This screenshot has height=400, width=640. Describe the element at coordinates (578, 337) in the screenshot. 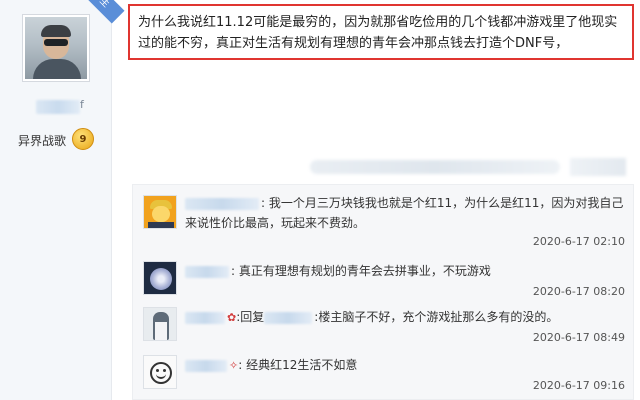

I see `reply-timestamp: 2020-6-17 08:49` at that location.